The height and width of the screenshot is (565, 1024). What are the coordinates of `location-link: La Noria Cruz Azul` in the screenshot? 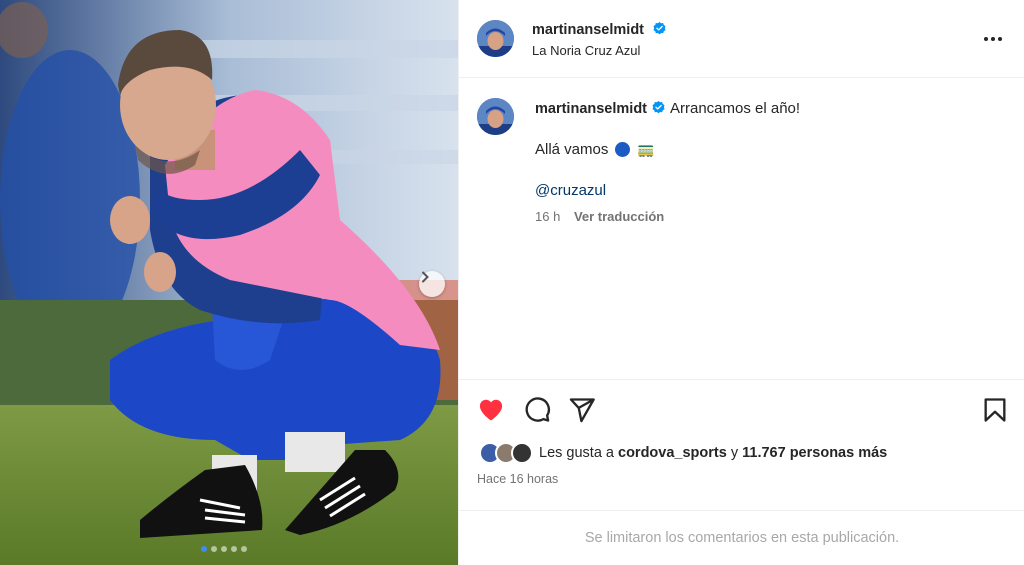 It's located at (586, 50).